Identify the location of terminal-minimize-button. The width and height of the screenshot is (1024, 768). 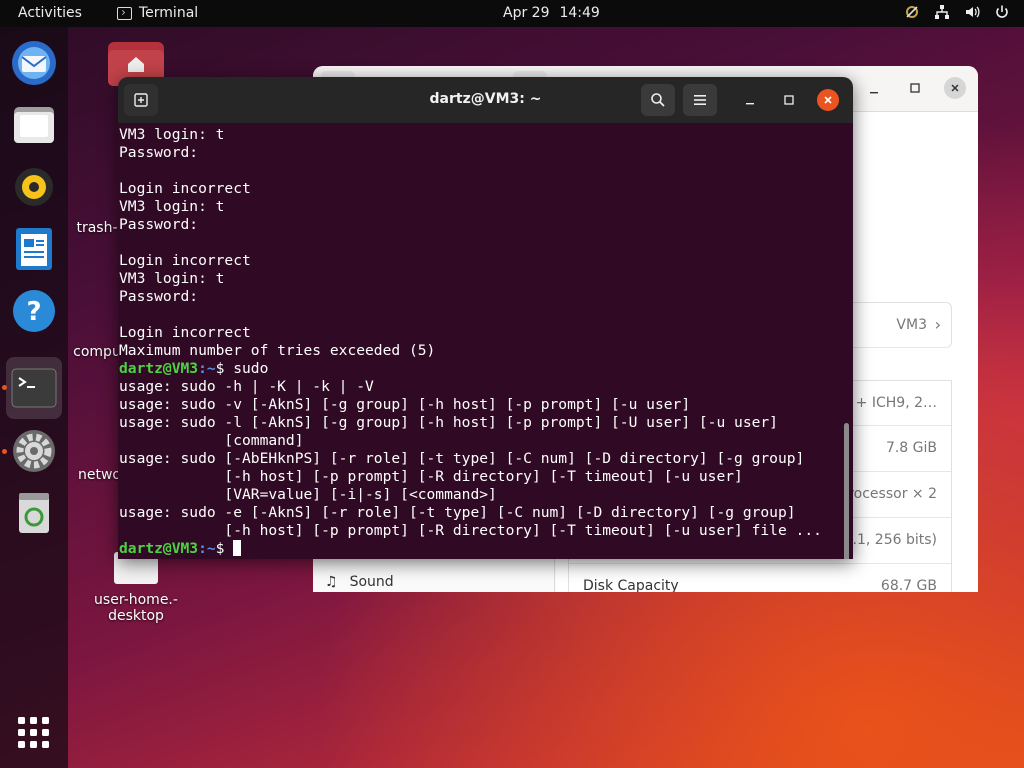
(750, 100).